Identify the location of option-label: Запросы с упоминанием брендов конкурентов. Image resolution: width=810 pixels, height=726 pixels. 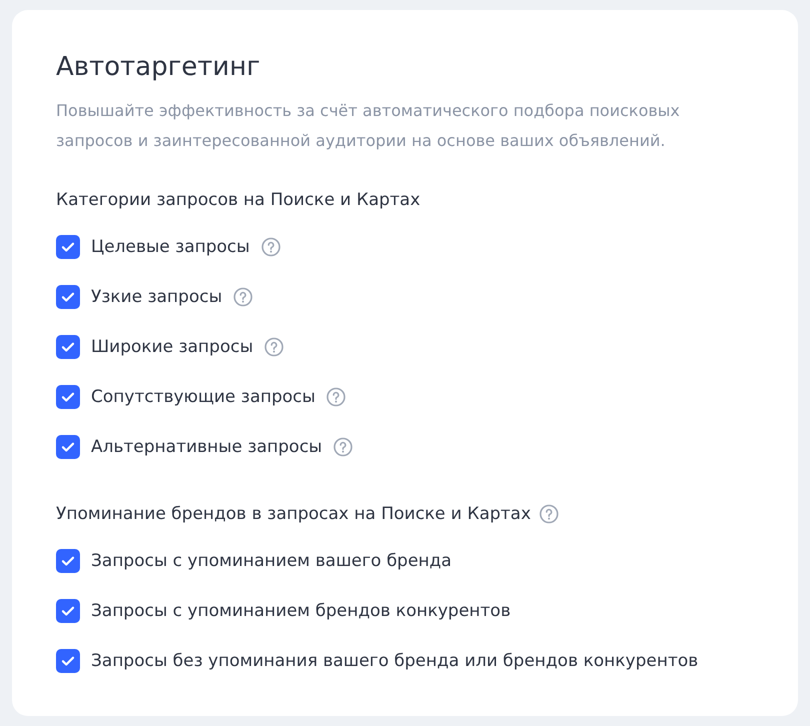
(301, 611).